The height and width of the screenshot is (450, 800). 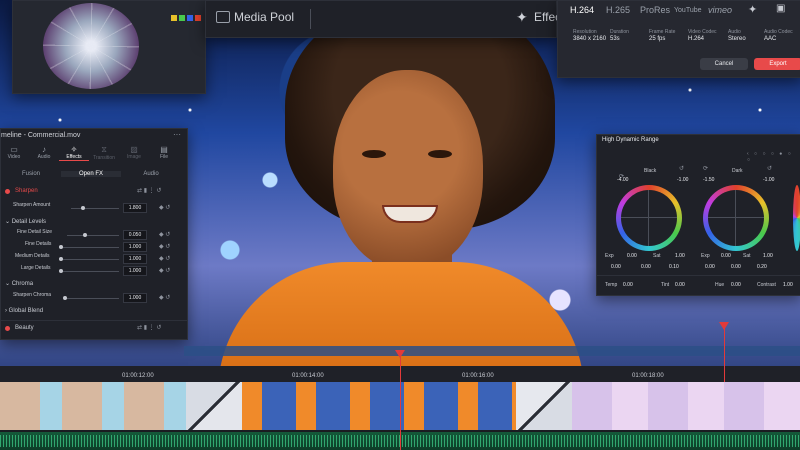 I want to click on chroma-header: ⌄ Chroma, so click(x=19, y=283).